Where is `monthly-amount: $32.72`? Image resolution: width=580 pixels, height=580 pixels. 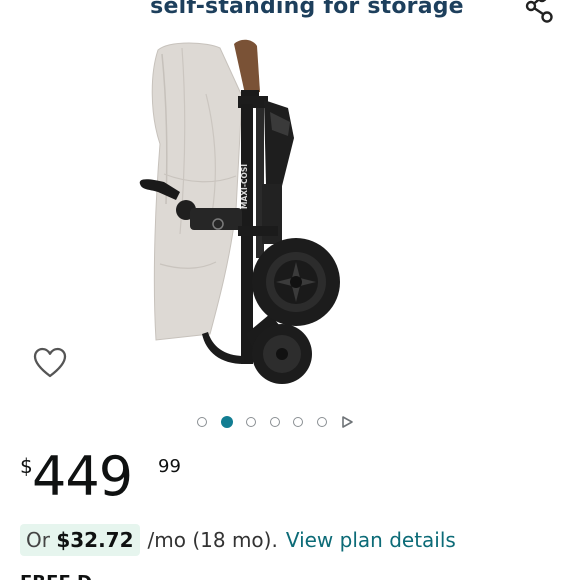
monthly-amount: $32.72 is located at coordinates (95, 540).